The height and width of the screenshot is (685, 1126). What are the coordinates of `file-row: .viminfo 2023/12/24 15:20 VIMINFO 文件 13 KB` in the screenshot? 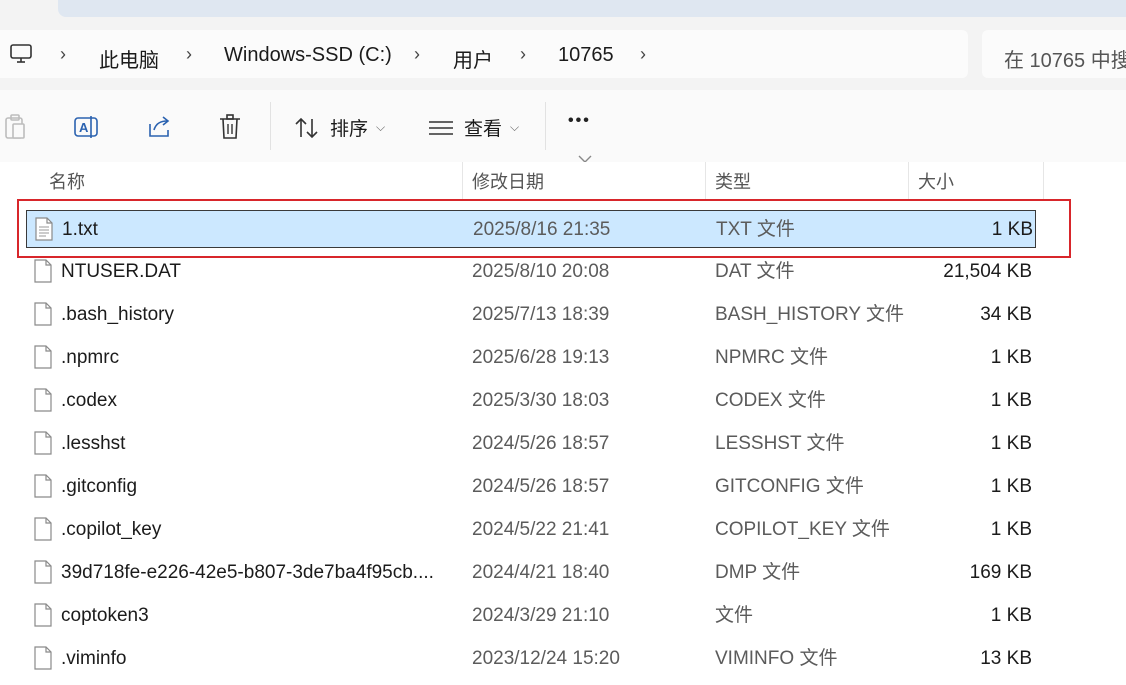 It's located at (531, 659).